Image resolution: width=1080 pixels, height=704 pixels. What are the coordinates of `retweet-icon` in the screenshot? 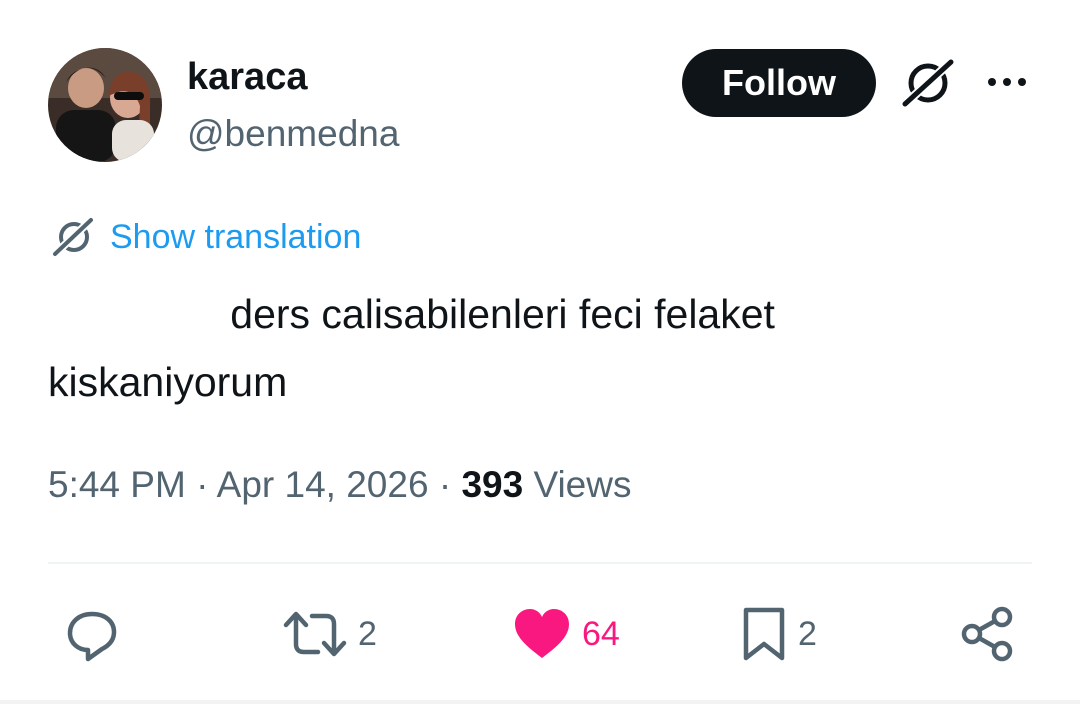 It's located at (315, 634).